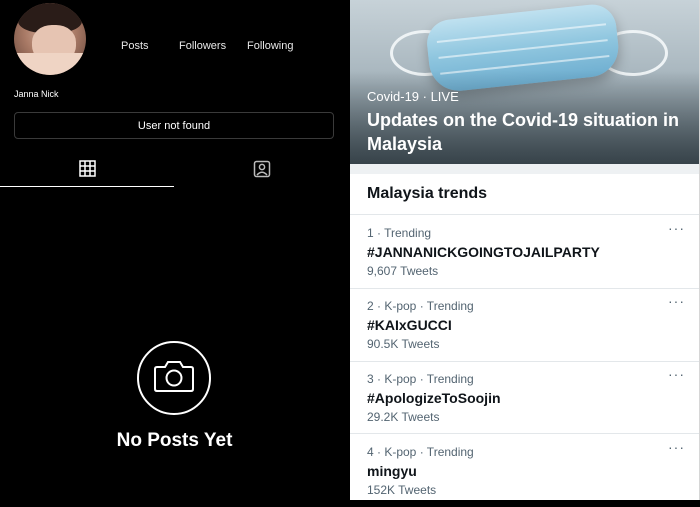  What do you see at coordinates (174, 125) in the screenshot?
I see `user-not-found-button: User not found` at bounding box center [174, 125].